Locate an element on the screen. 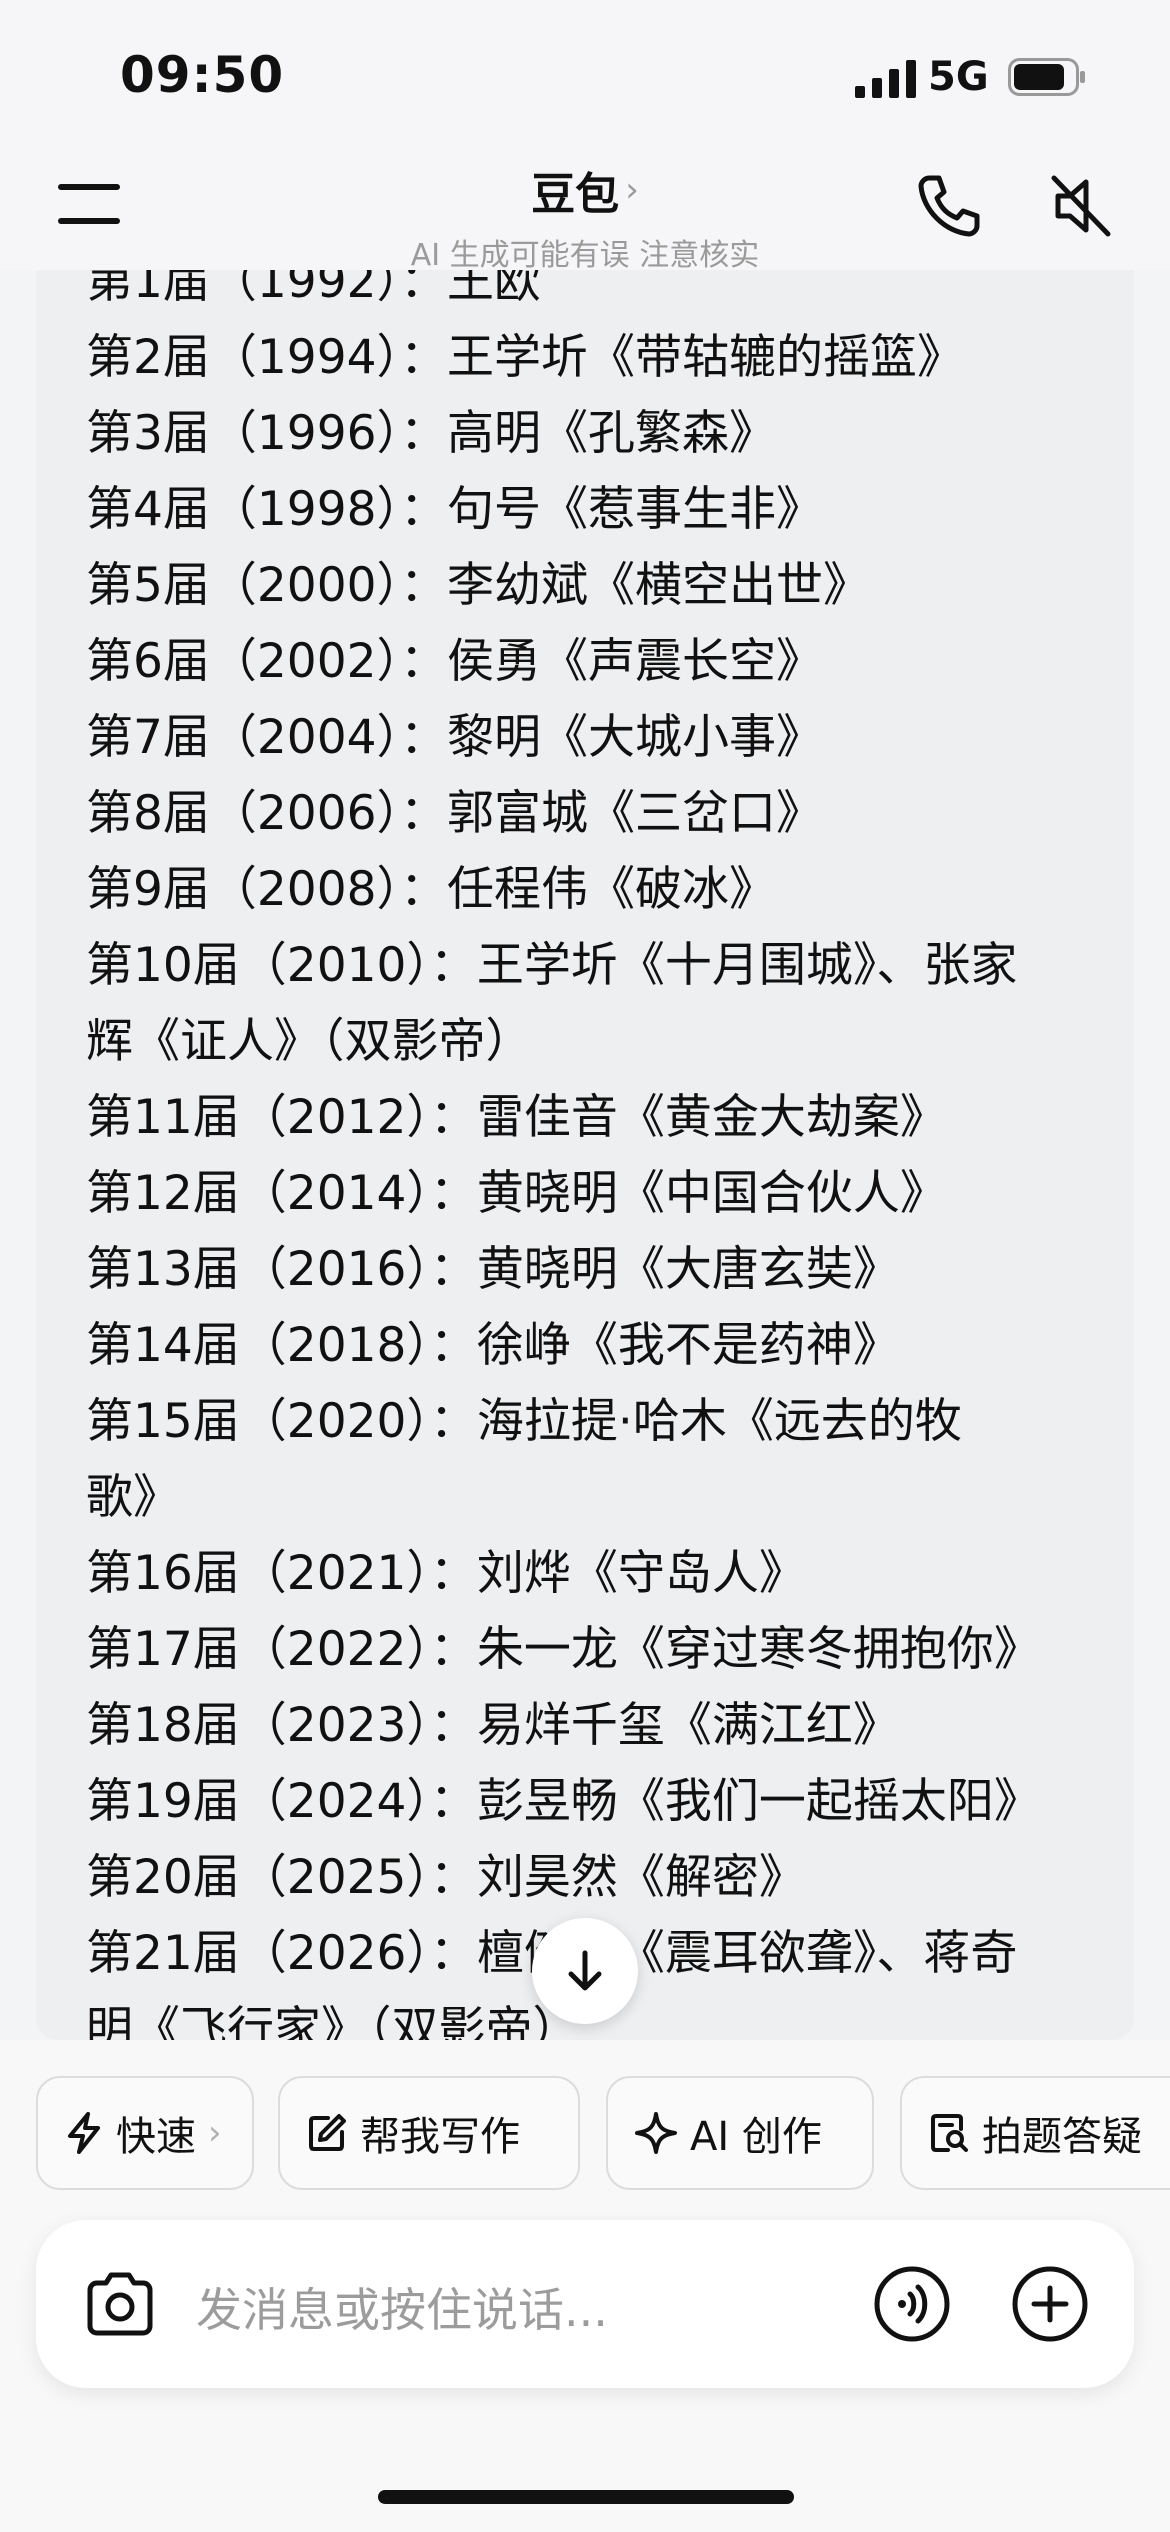 The image size is (1170, 2532). status-time: 09:50 is located at coordinates (202, 75).